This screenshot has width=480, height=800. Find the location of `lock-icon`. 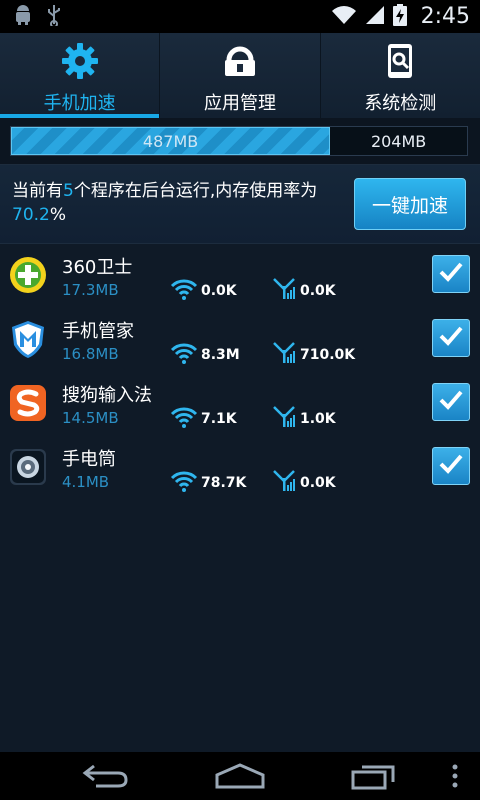

lock-icon is located at coordinates (240, 61).